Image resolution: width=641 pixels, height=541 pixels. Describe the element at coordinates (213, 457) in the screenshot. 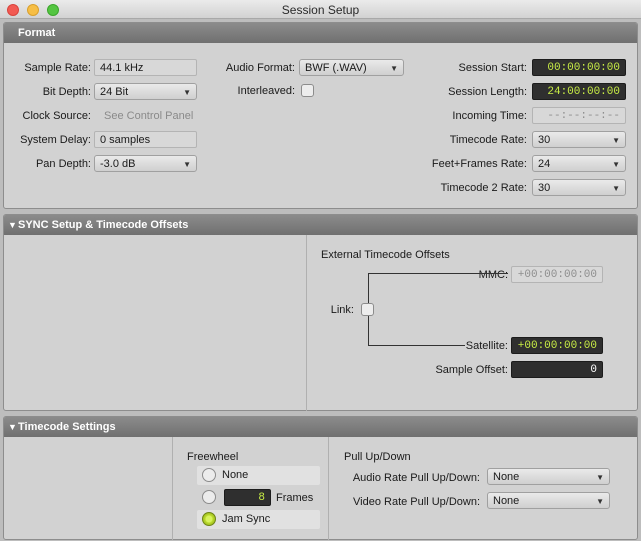

I see `freewheel-title: Freewheel` at that location.